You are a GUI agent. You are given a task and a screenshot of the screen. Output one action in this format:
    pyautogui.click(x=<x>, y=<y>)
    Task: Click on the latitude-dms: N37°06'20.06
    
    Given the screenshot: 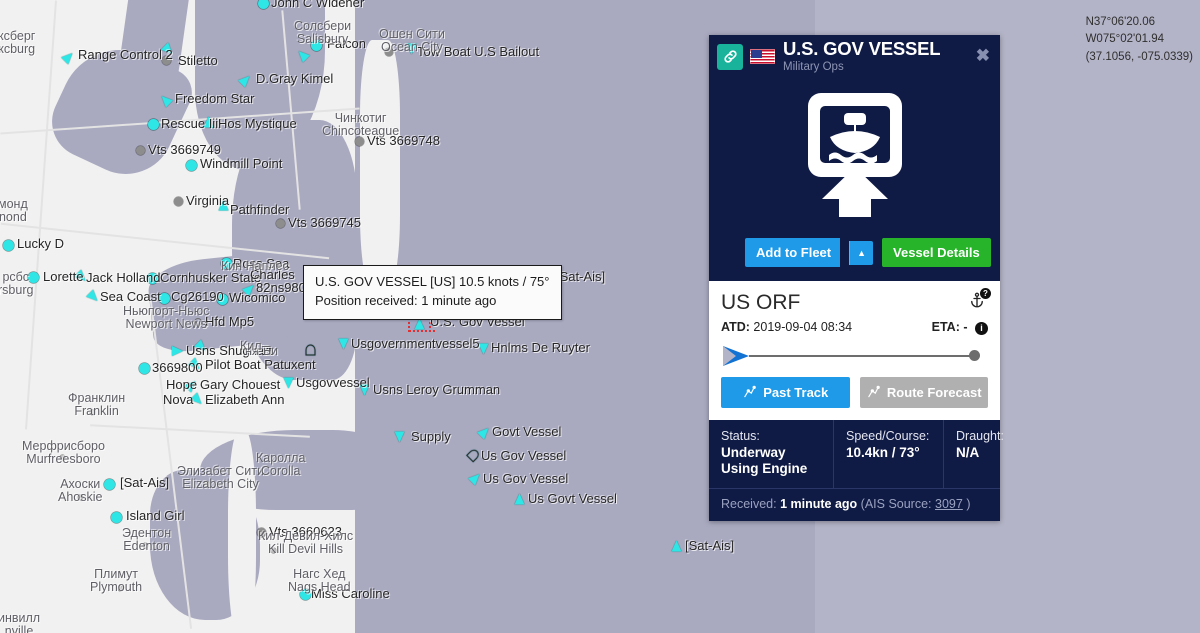 What is the action you would take?
    pyautogui.click(x=1120, y=22)
    